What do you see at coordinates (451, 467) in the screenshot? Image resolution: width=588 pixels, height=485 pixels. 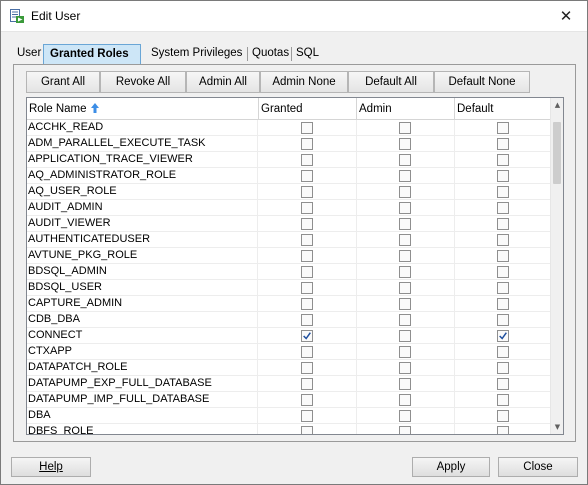 I see `apply-button: Apply` at bounding box center [451, 467].